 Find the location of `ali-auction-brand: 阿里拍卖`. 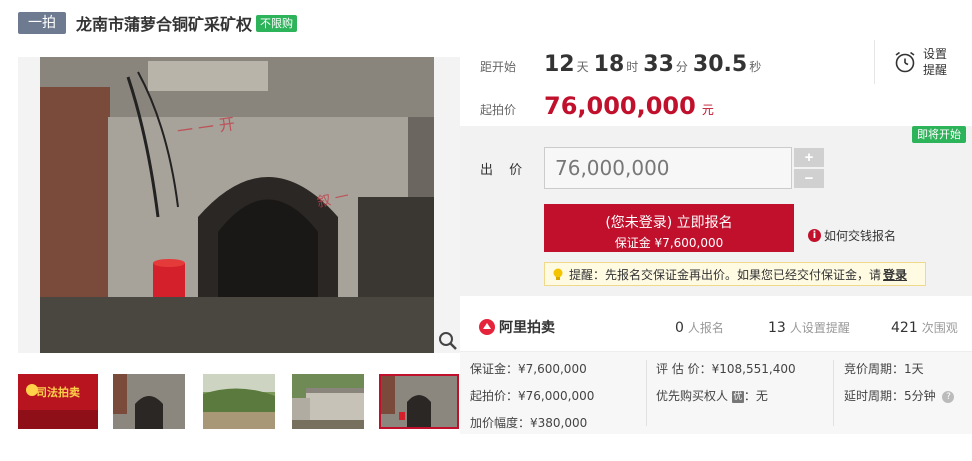

ali-auction-brand: 阿里拍卖 is located at coordinates (516, 327).